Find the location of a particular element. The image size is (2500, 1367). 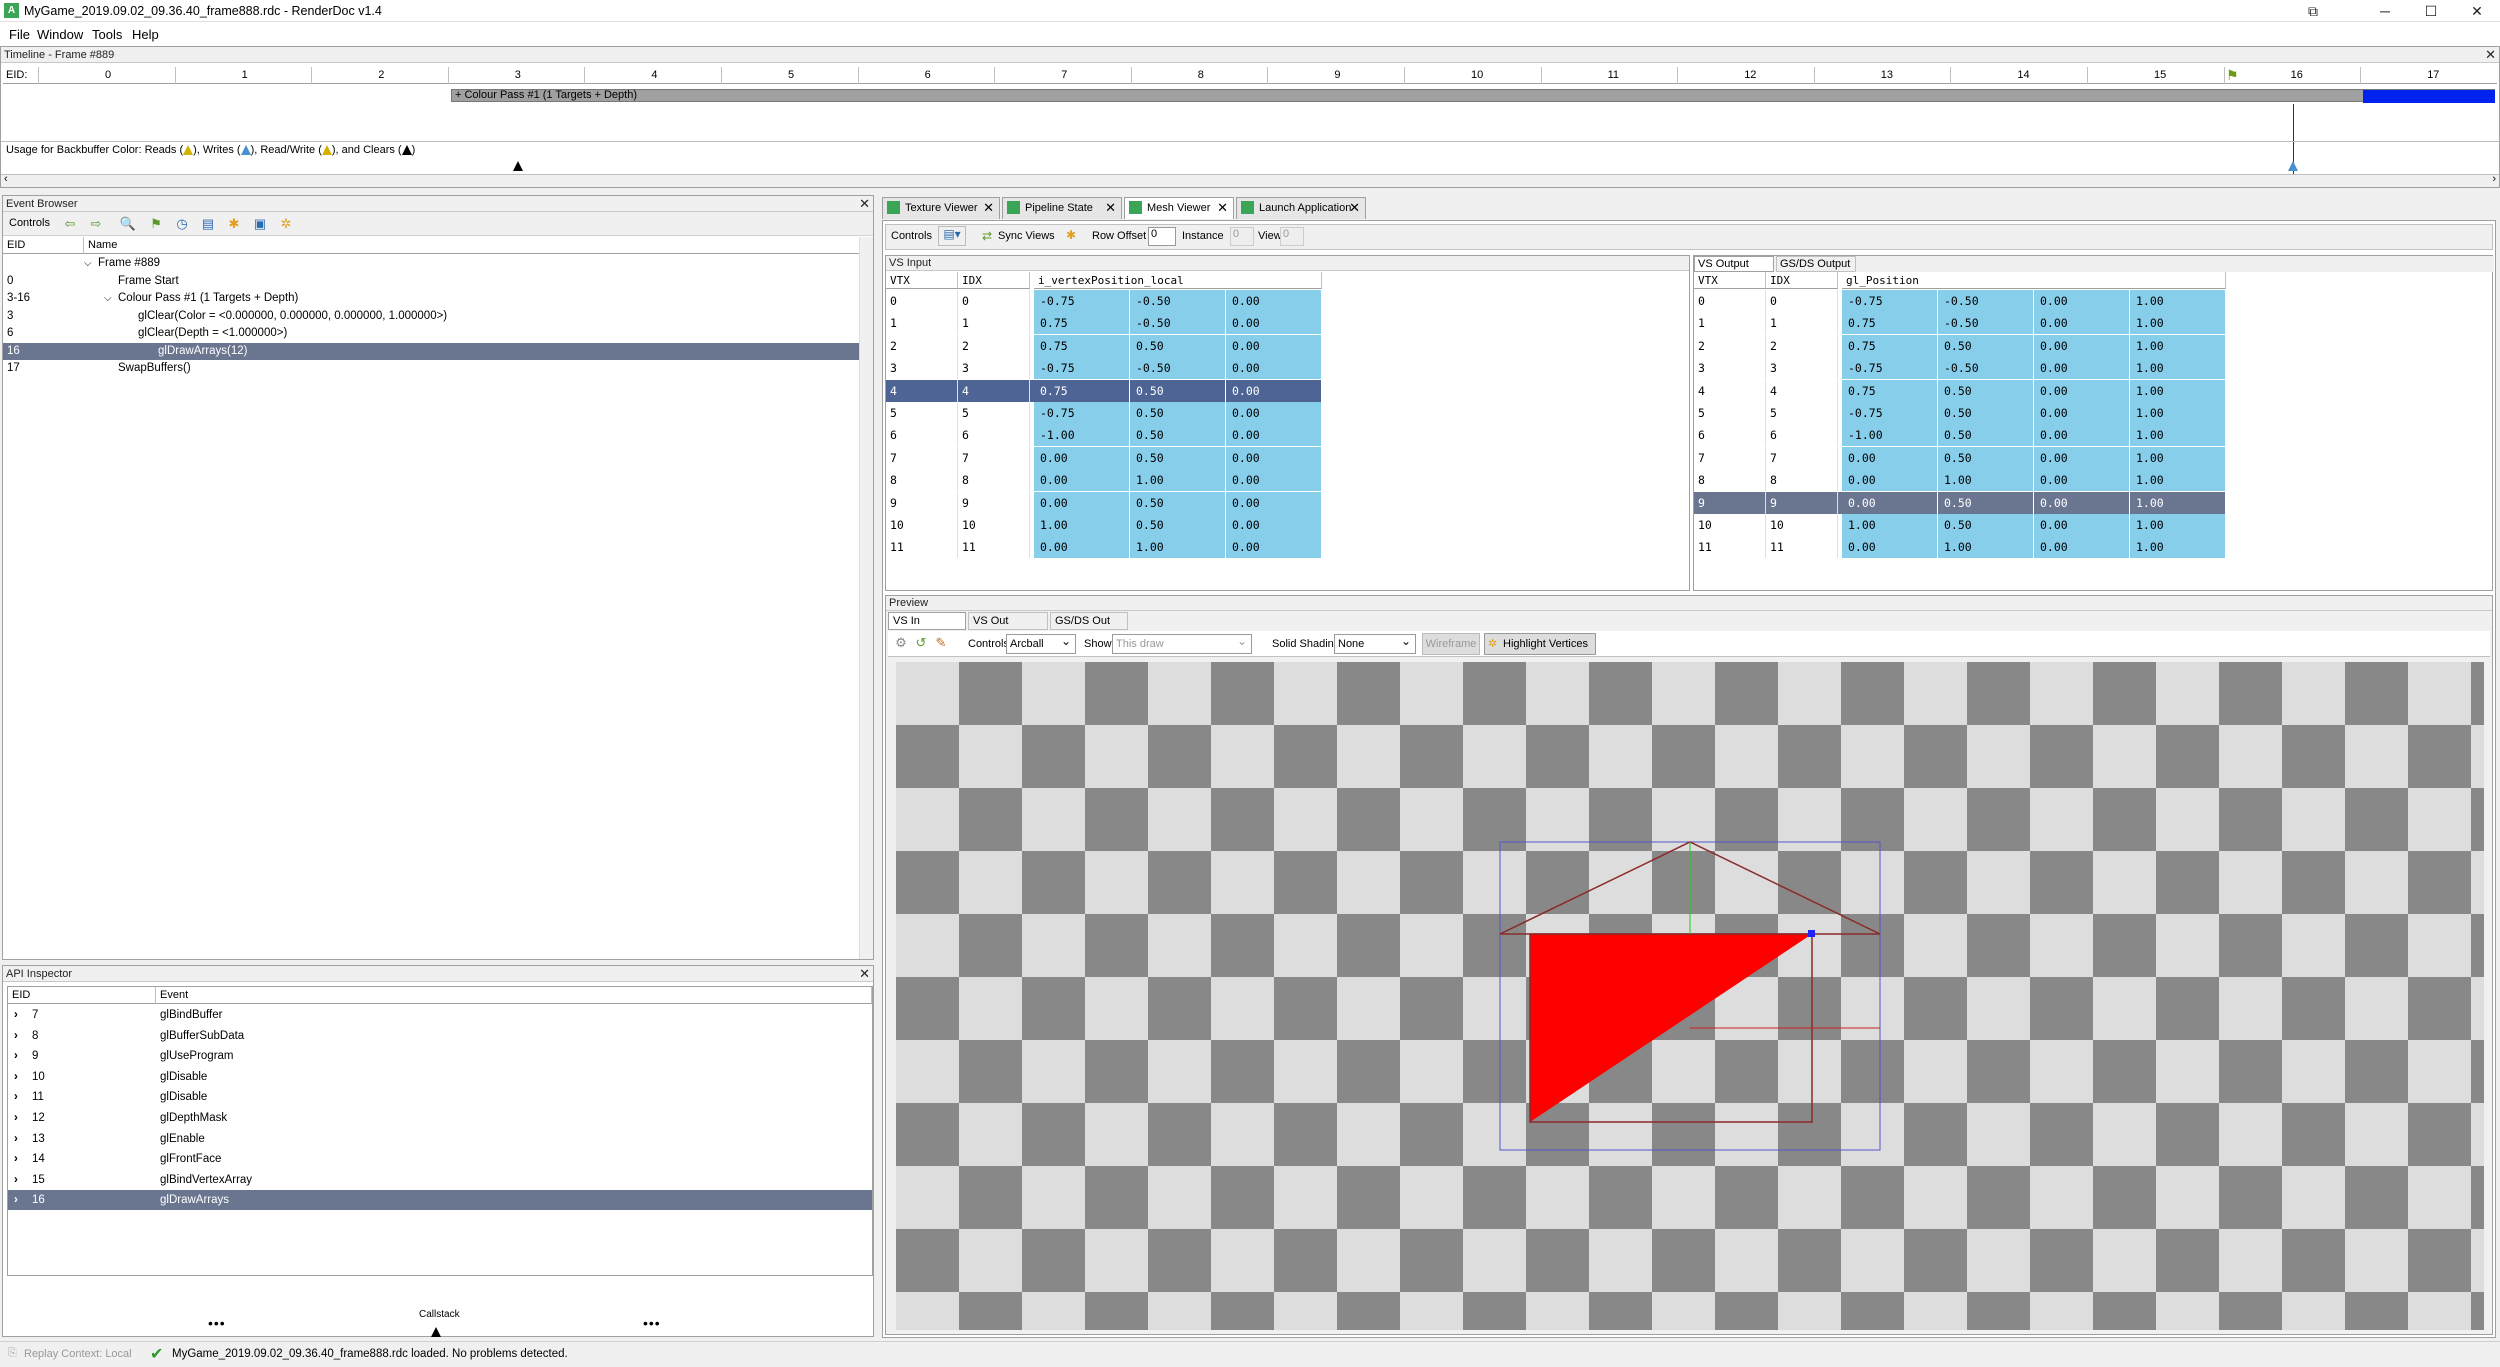

pick-icon: ✎ is located at coordinates (941, 643).